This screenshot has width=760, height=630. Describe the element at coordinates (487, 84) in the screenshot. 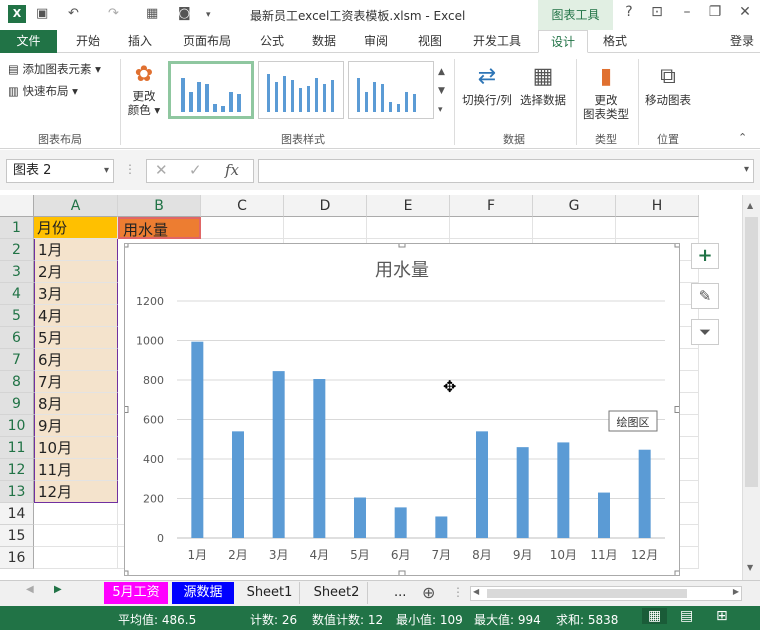

I see `switch-row-column-button: ⇄ 切换行/列` at that location.